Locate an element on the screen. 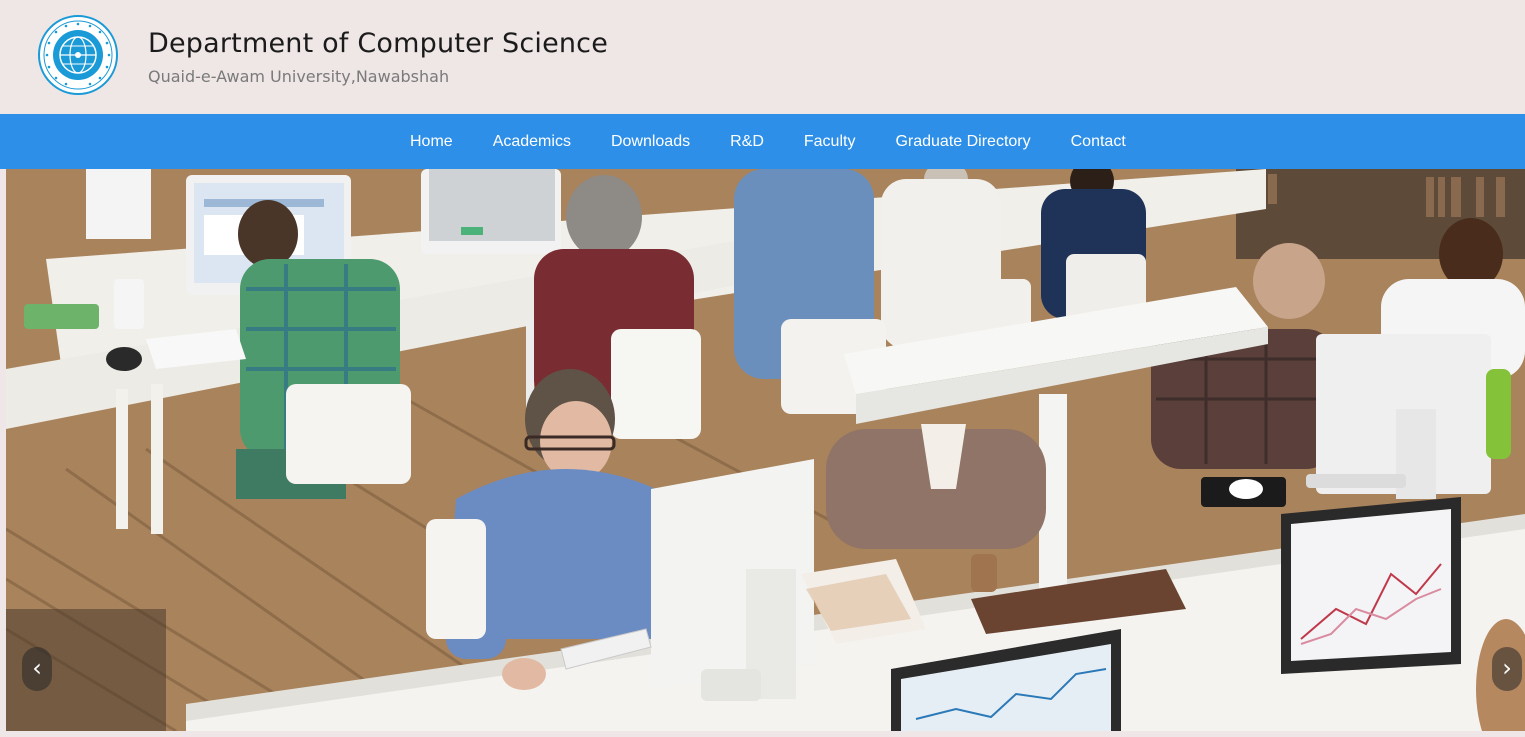  nav-item-graduate-directory: Graduate Directory is located at coordinates (962, 141).